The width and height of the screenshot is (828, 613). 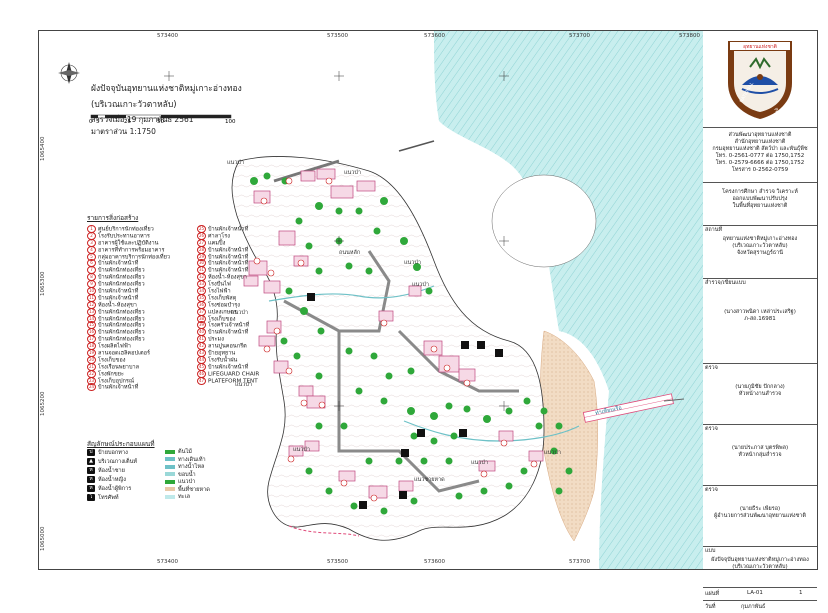 What do you see at coordinates (760, 312) in the screenshot?
I see `surveyor-name: (นางสาวพนิดา เหล่าประเสริฐ)` at bounding box center [760, 312].